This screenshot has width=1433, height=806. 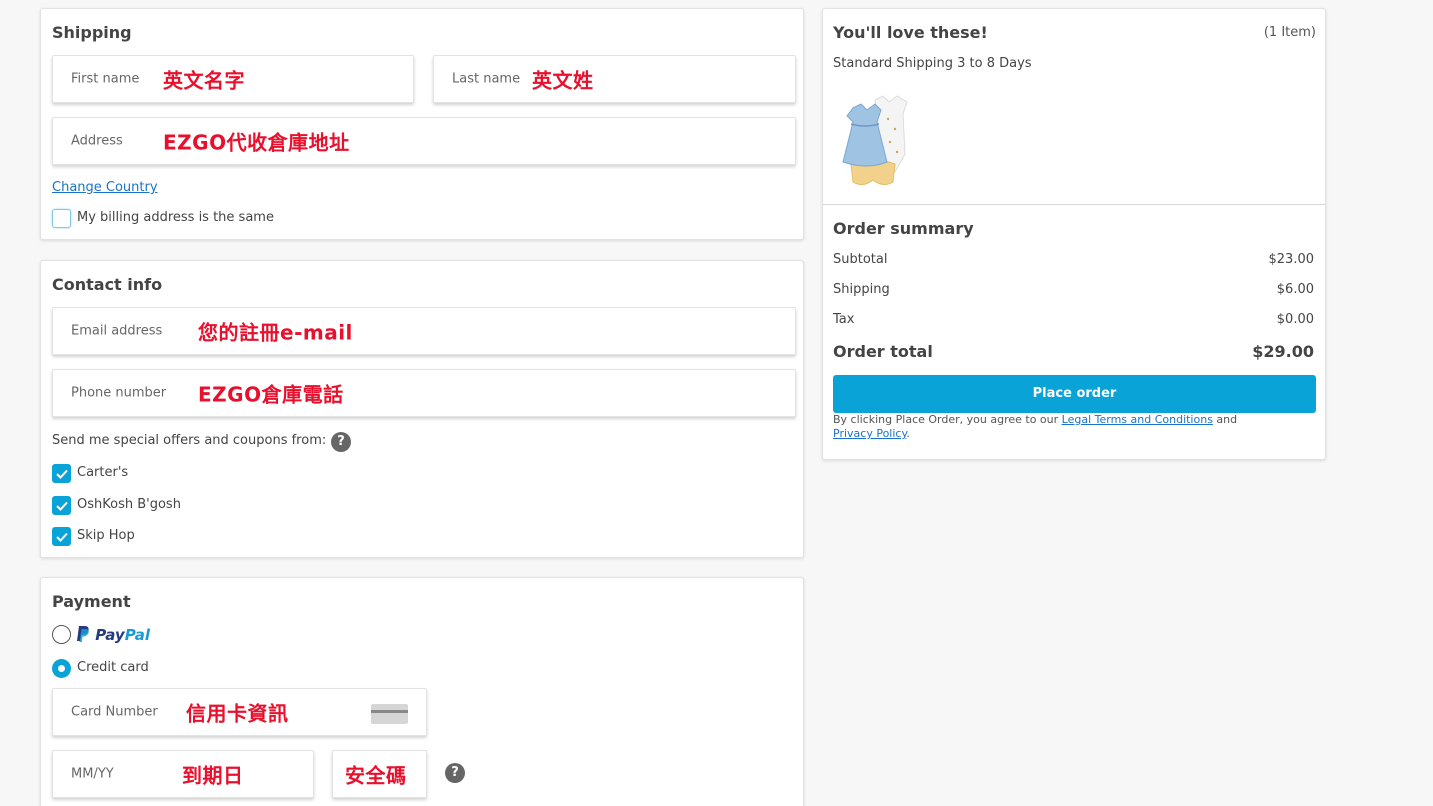 I want to click on order-summary-title: Order summary, so click(x=903, y=228).